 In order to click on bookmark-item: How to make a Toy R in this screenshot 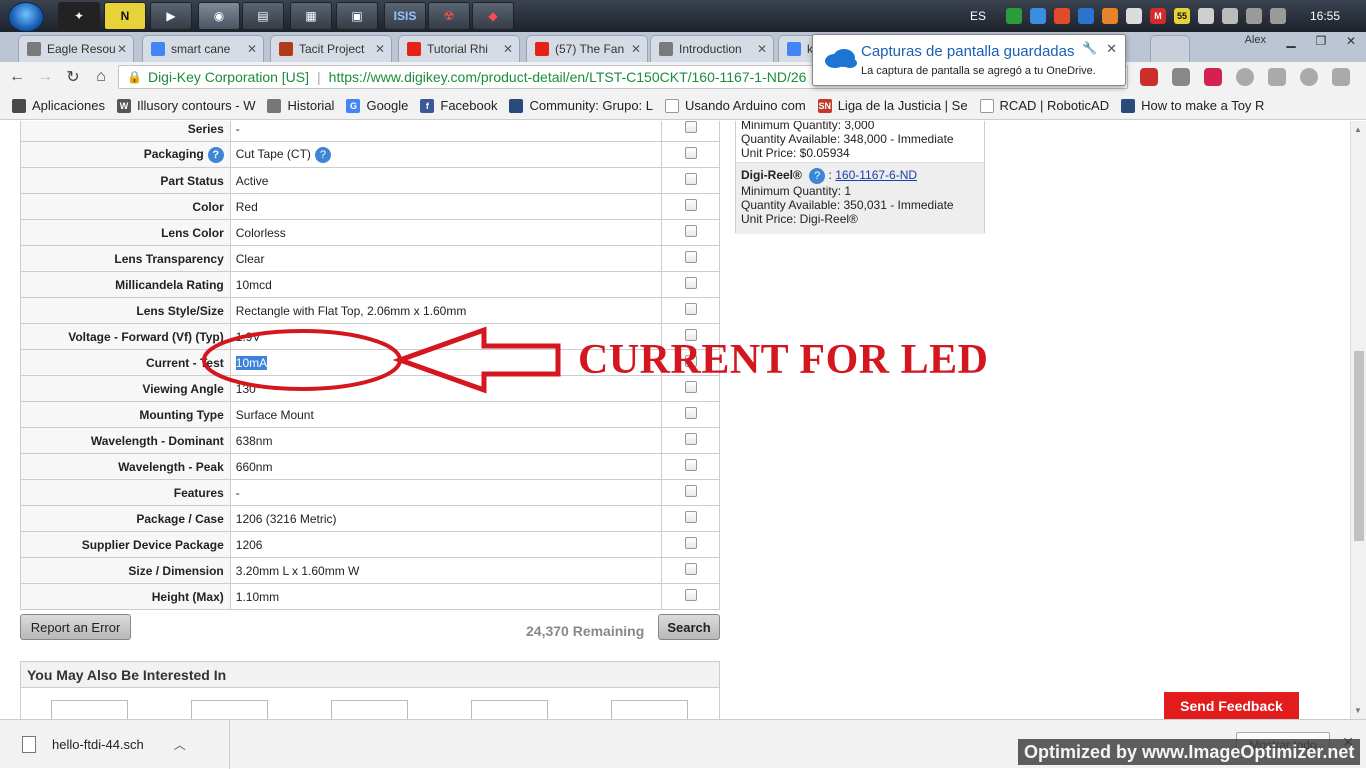, I will do `click(1192, 105)`.